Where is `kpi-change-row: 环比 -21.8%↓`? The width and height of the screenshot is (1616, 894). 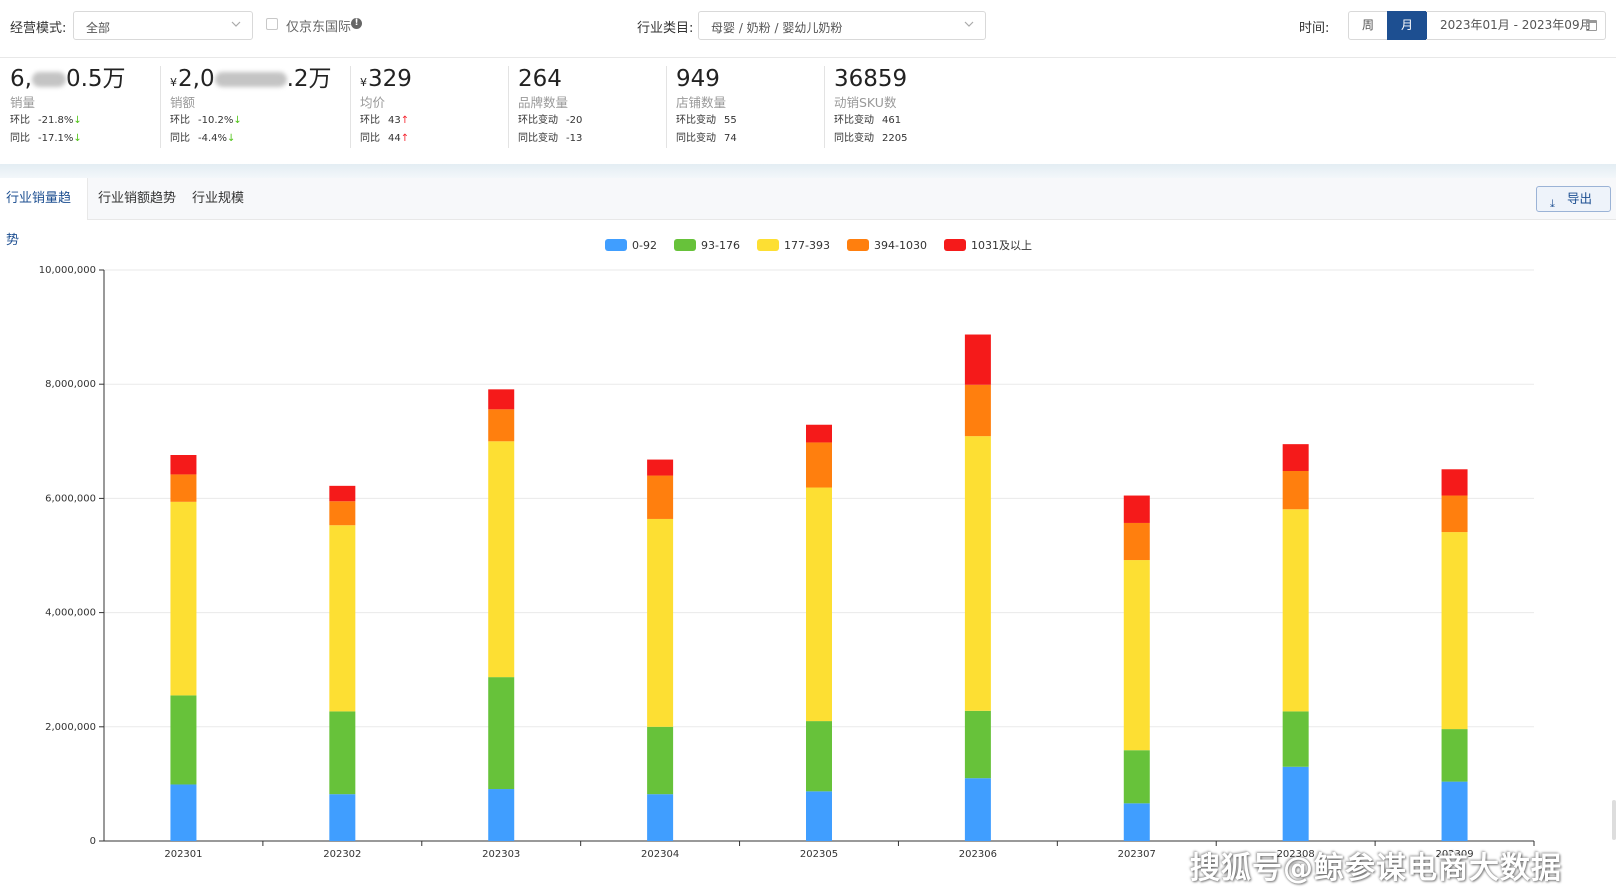 kpi-change-row: 环比 -21.8%↓ is located at coordinates (68, 121).